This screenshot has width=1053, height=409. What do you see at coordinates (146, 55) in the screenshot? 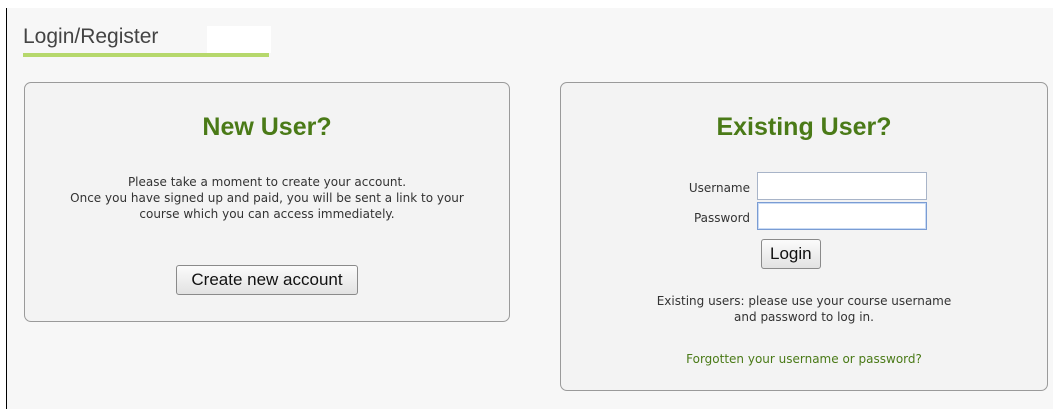
I see `title-underline` at bounding box center [146, 55].